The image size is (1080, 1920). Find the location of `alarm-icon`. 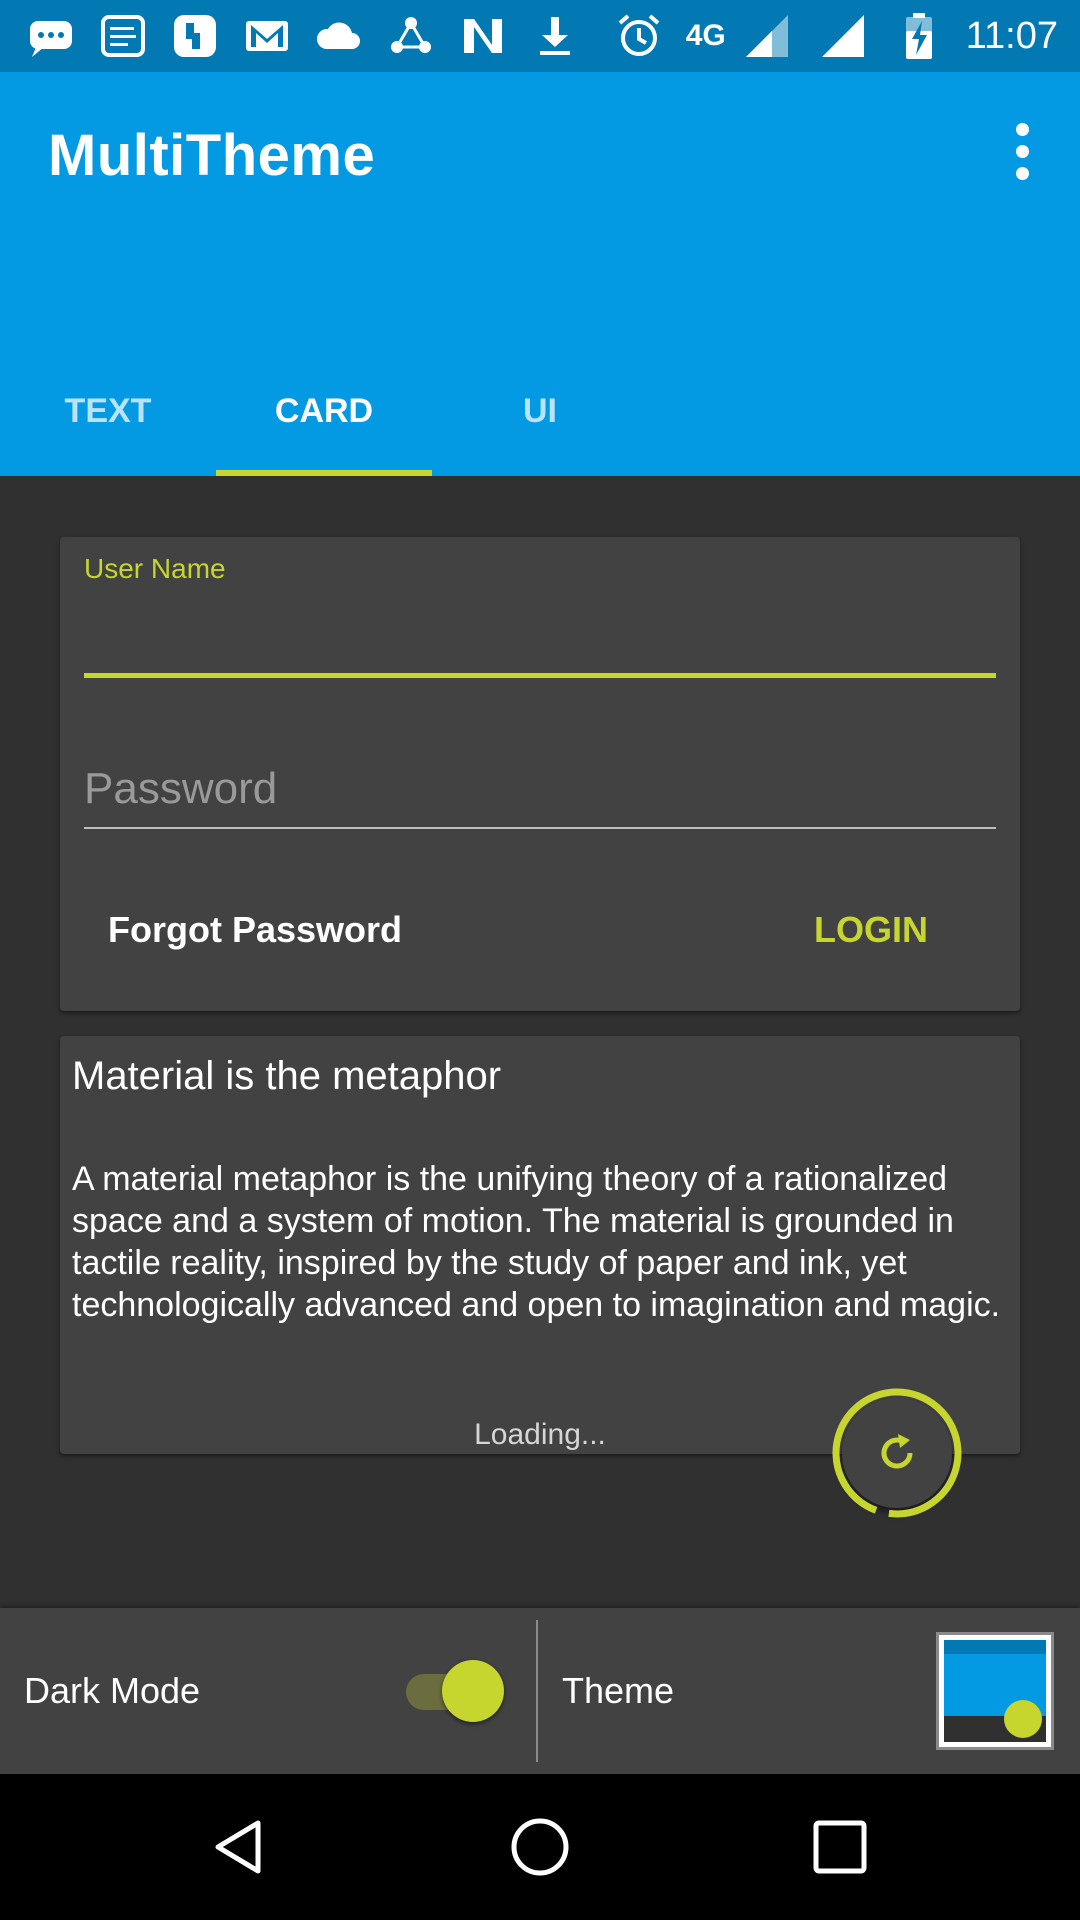

alarm-icon is located at coordinates (639, 36).